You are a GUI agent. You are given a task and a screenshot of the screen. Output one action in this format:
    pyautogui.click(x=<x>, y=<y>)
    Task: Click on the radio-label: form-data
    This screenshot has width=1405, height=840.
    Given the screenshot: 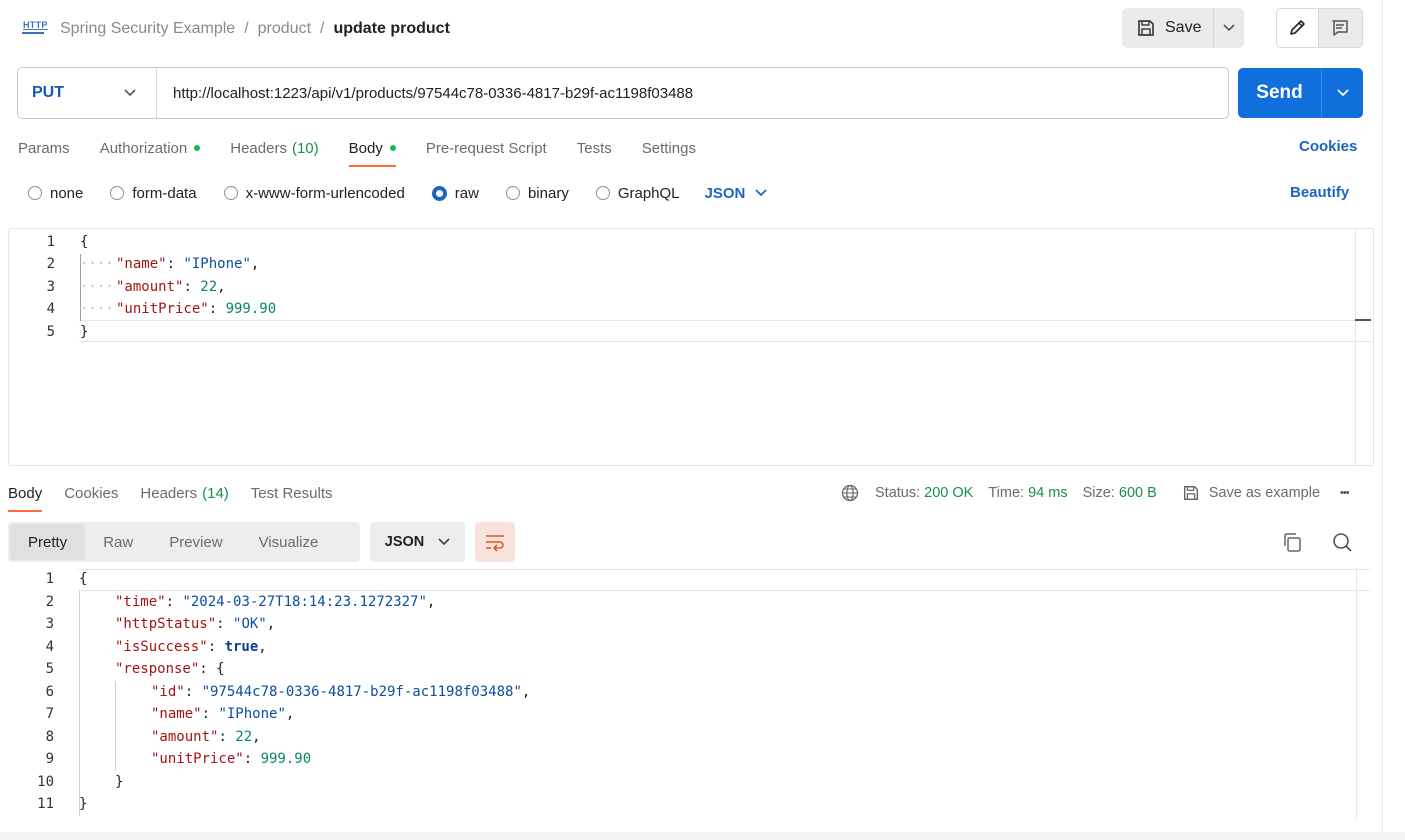 What is the action you would take?
    pyautogui.click(x=164, y=193)
    